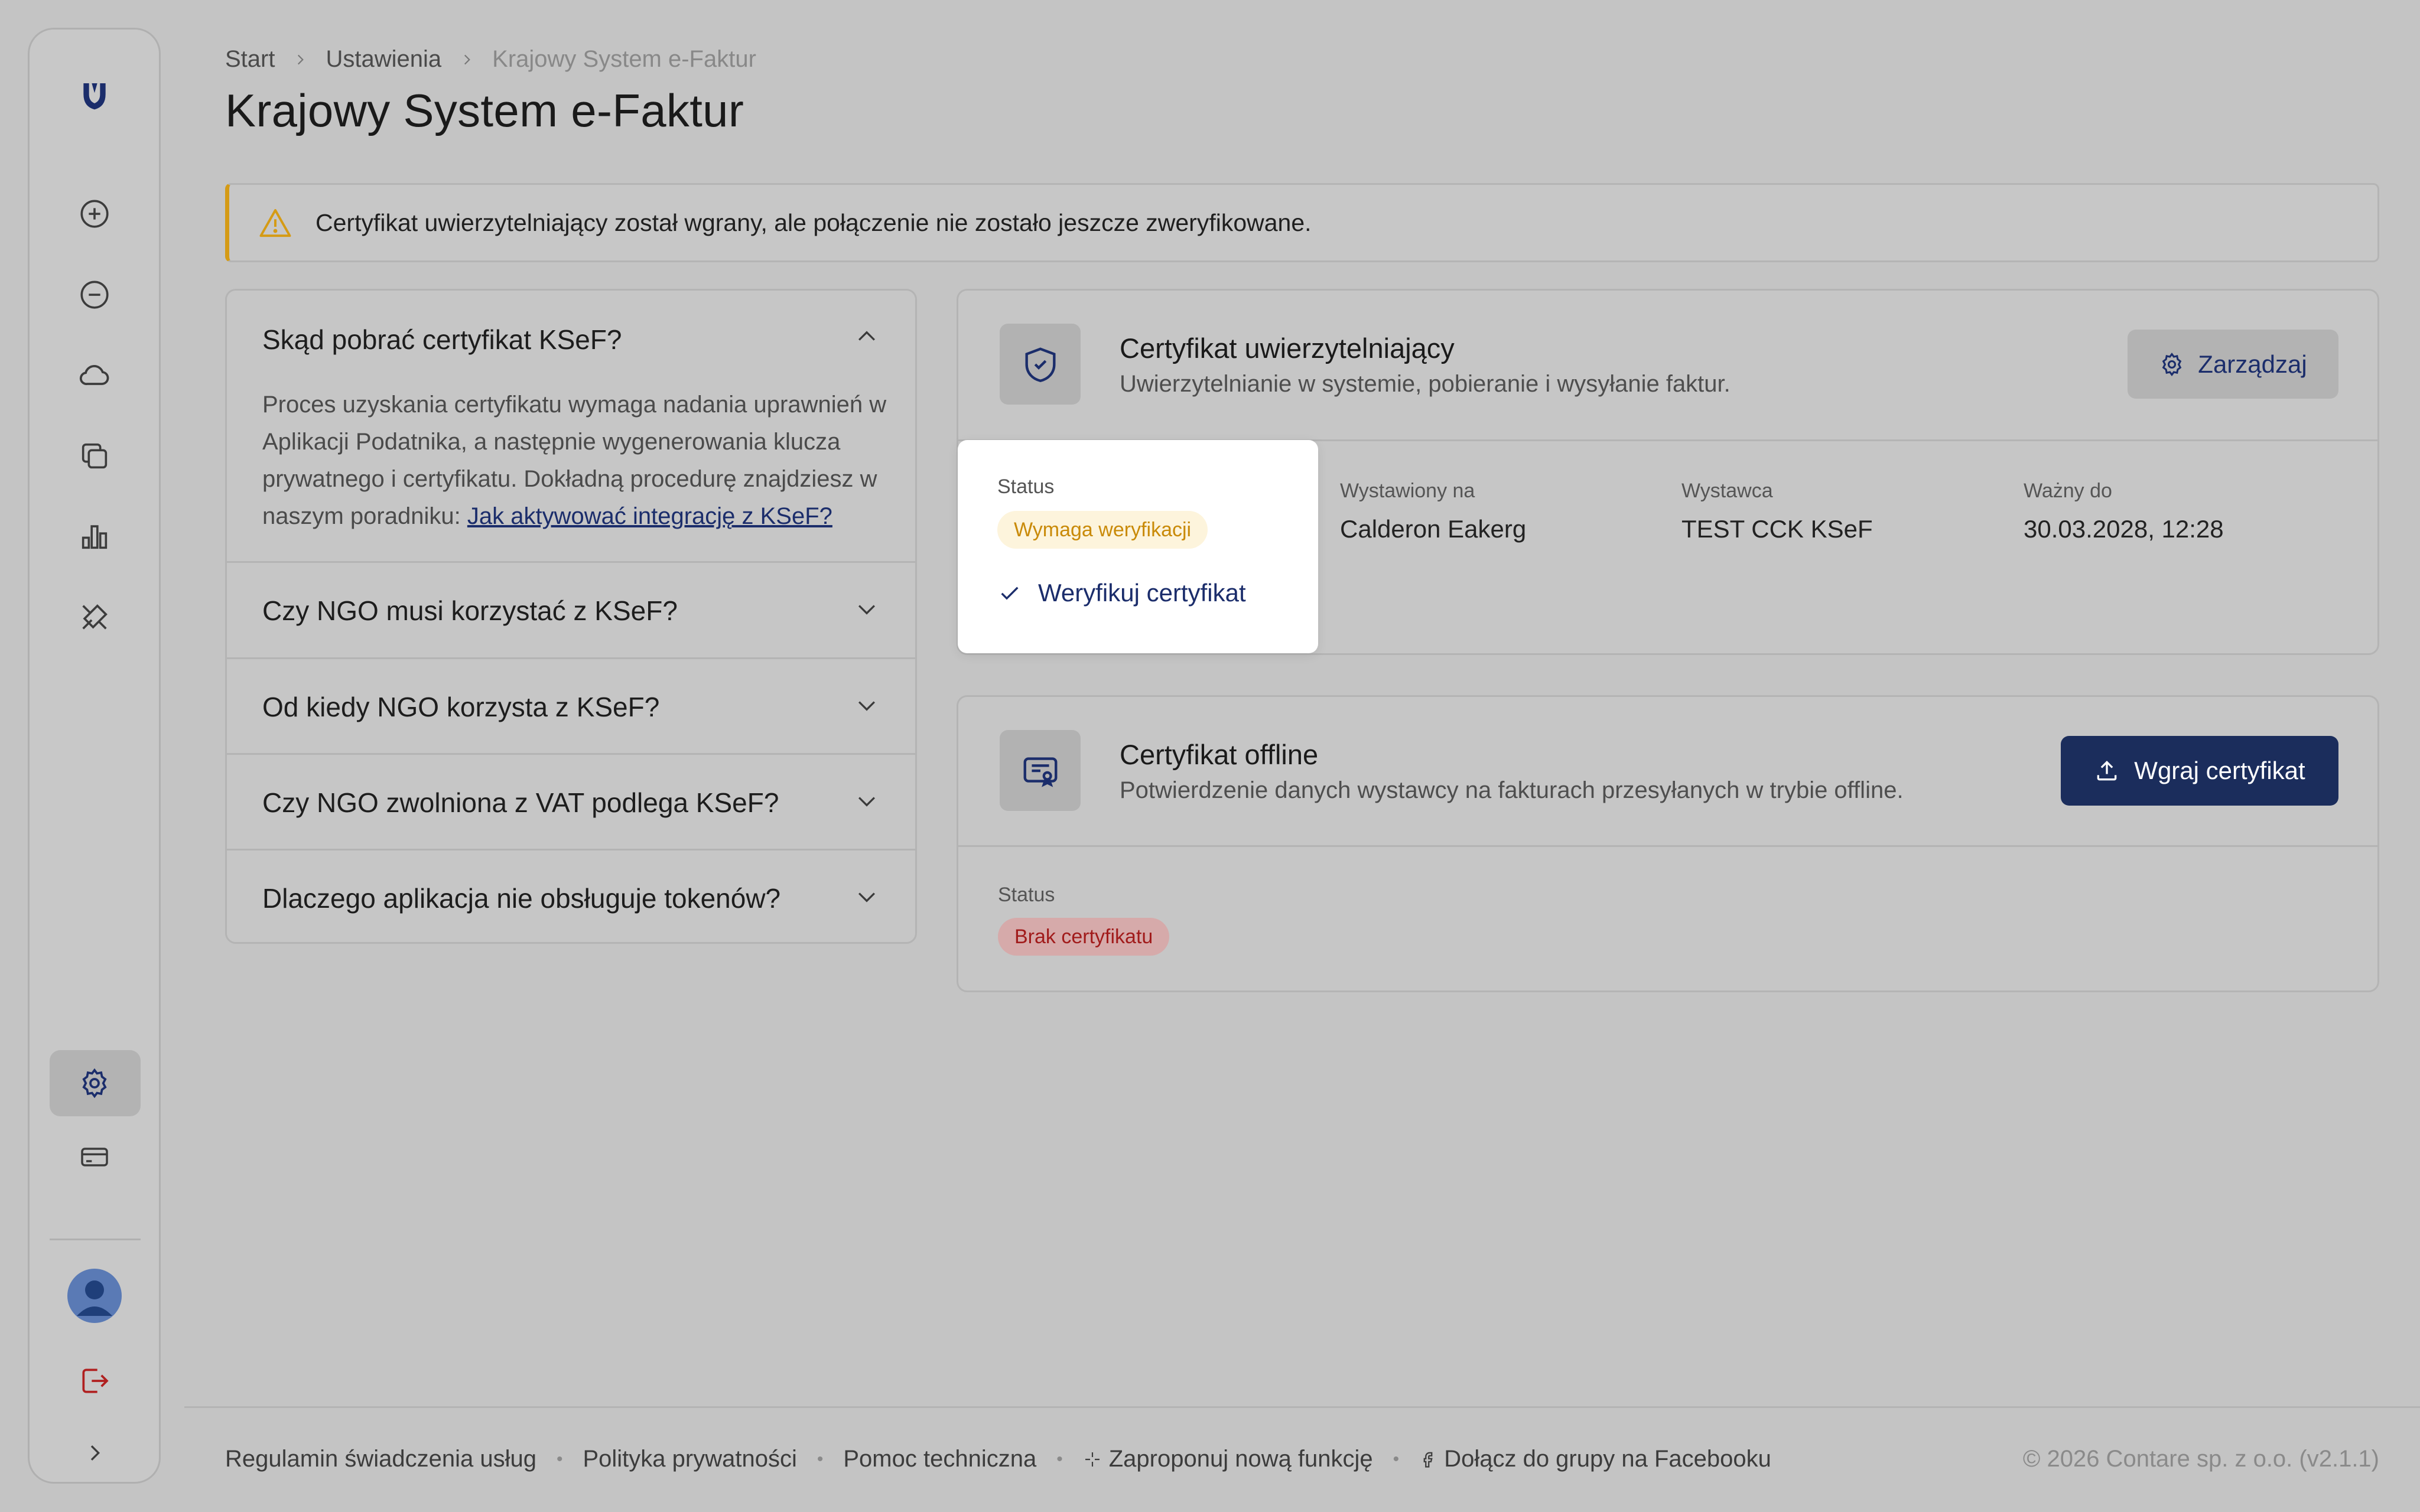  What do you see at coordinates (1102, 530) in the screenshot?
I see `status-badge: Wymaga weryfikacji` at bounding box center [1102, 530].